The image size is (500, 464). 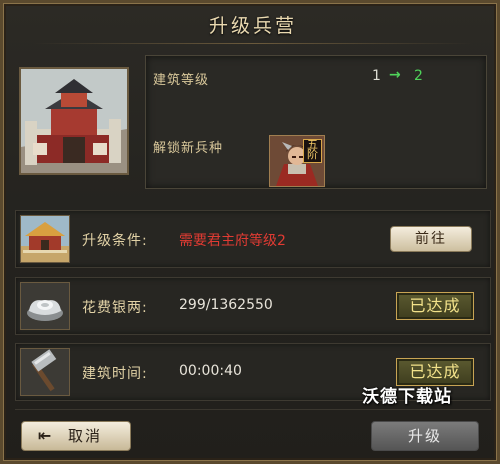 I want to click on level-arrow-icon: →, so click(x=395, y=75).